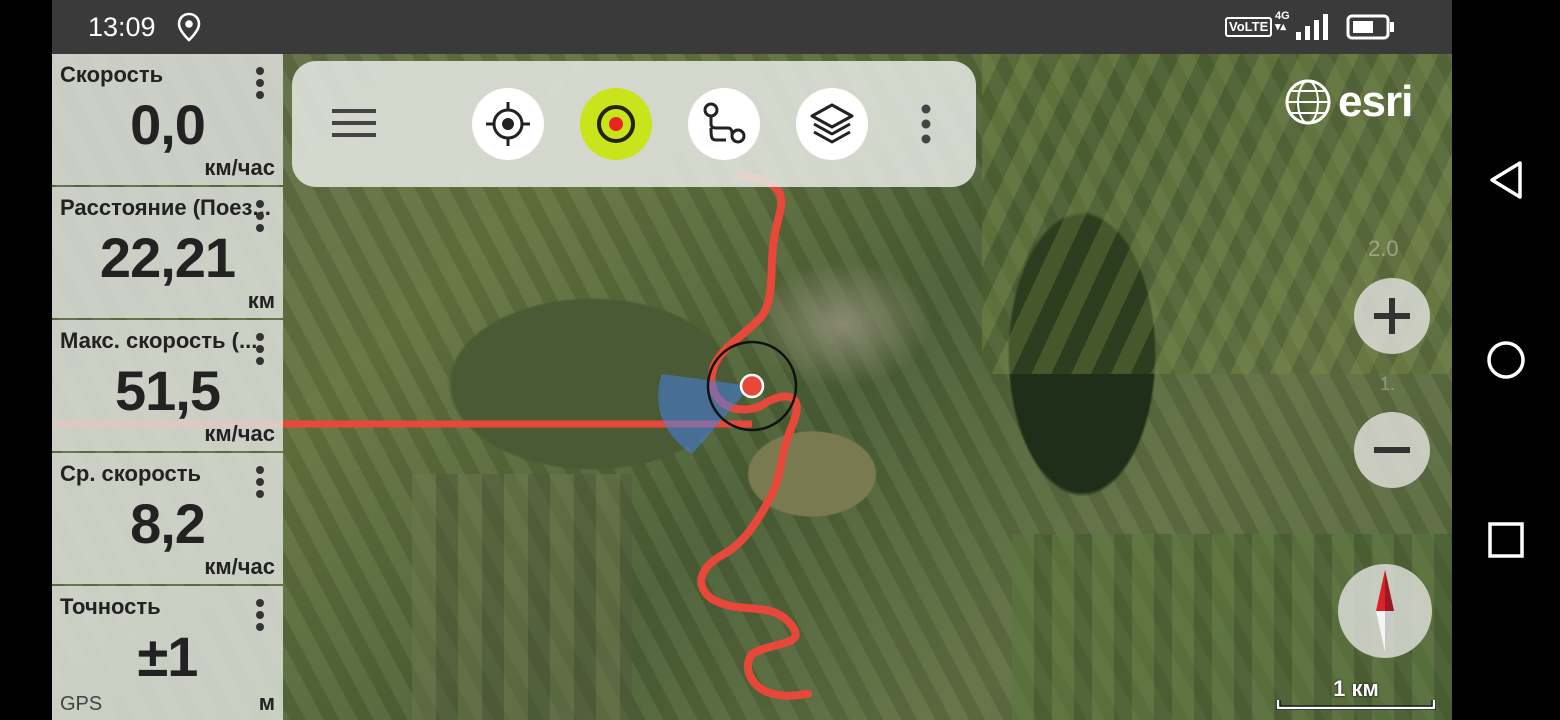 The height and width of the screenshot is (720, 1560). I want to click on track-line, so click(754, 436).